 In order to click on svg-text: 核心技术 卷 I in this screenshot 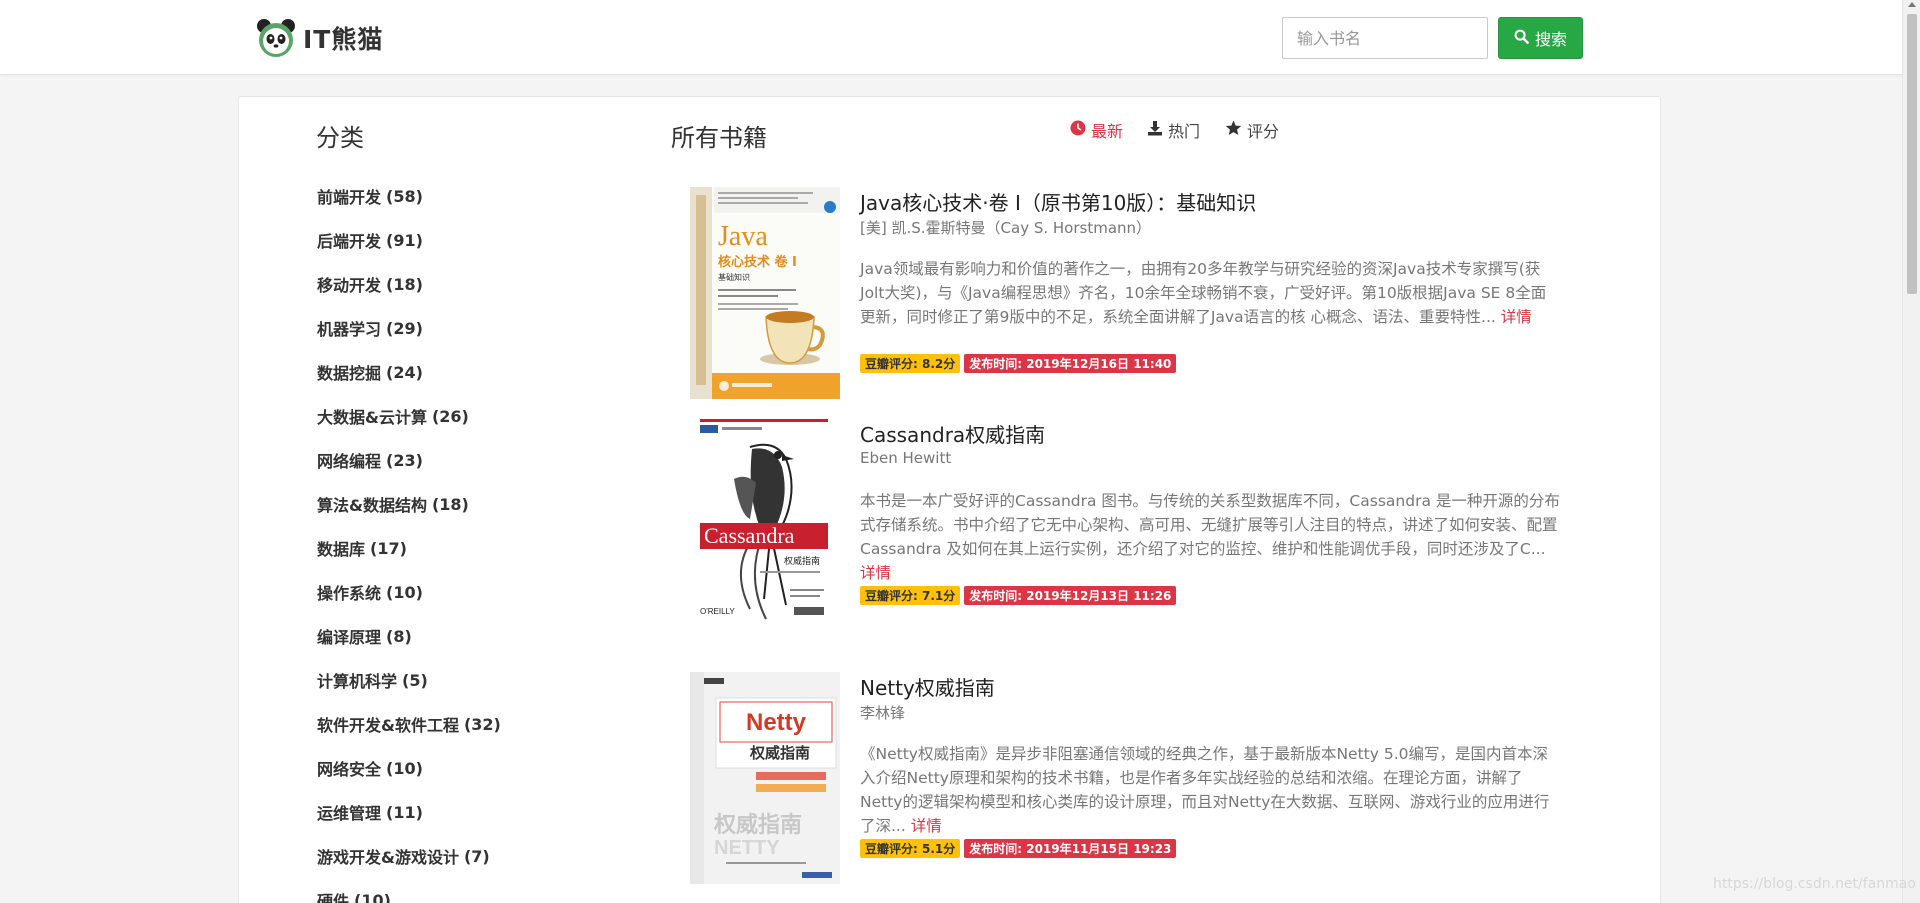, I will do `click(757, 262)`.